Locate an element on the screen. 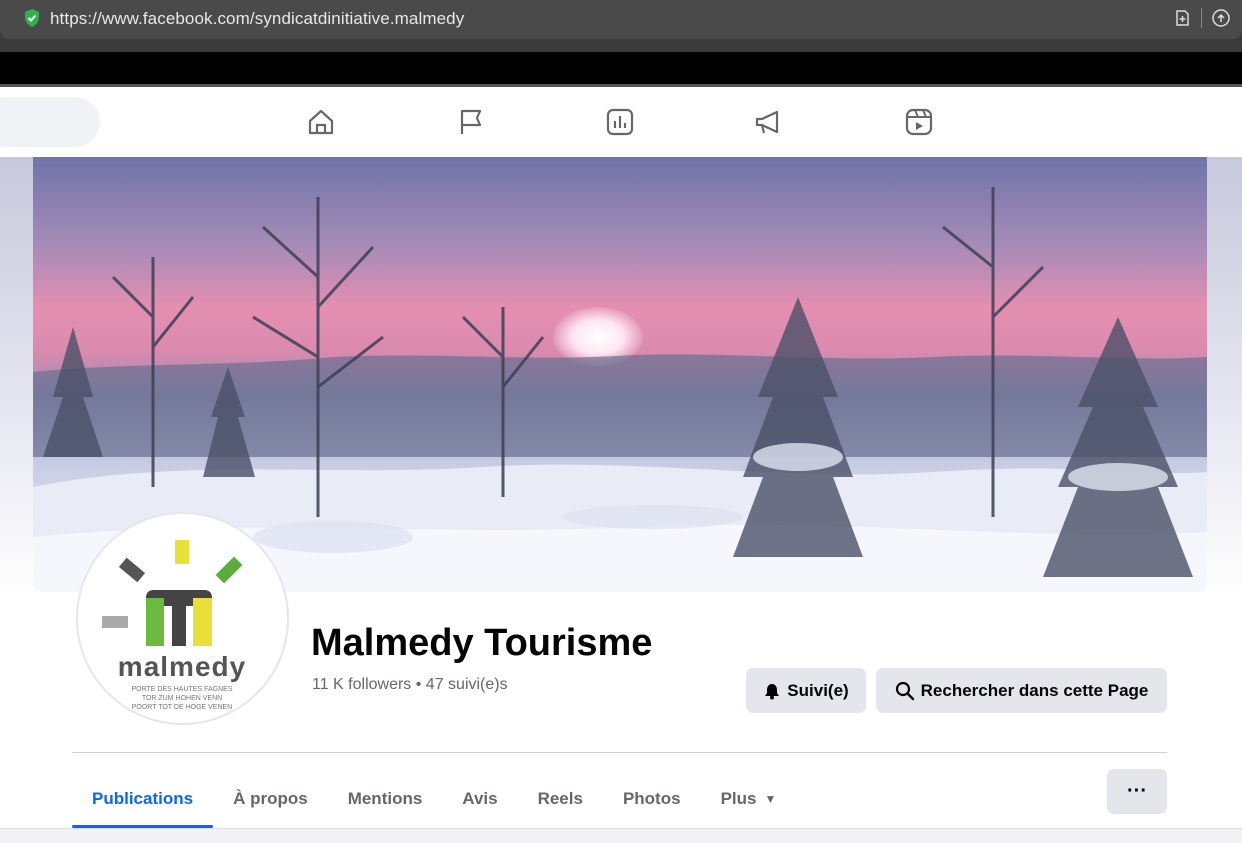 The width and height of the screenshot is (1242, 843). logo-tagline-2: TOR ZUM HOHEN VENN is located at coordinates (182, 698).